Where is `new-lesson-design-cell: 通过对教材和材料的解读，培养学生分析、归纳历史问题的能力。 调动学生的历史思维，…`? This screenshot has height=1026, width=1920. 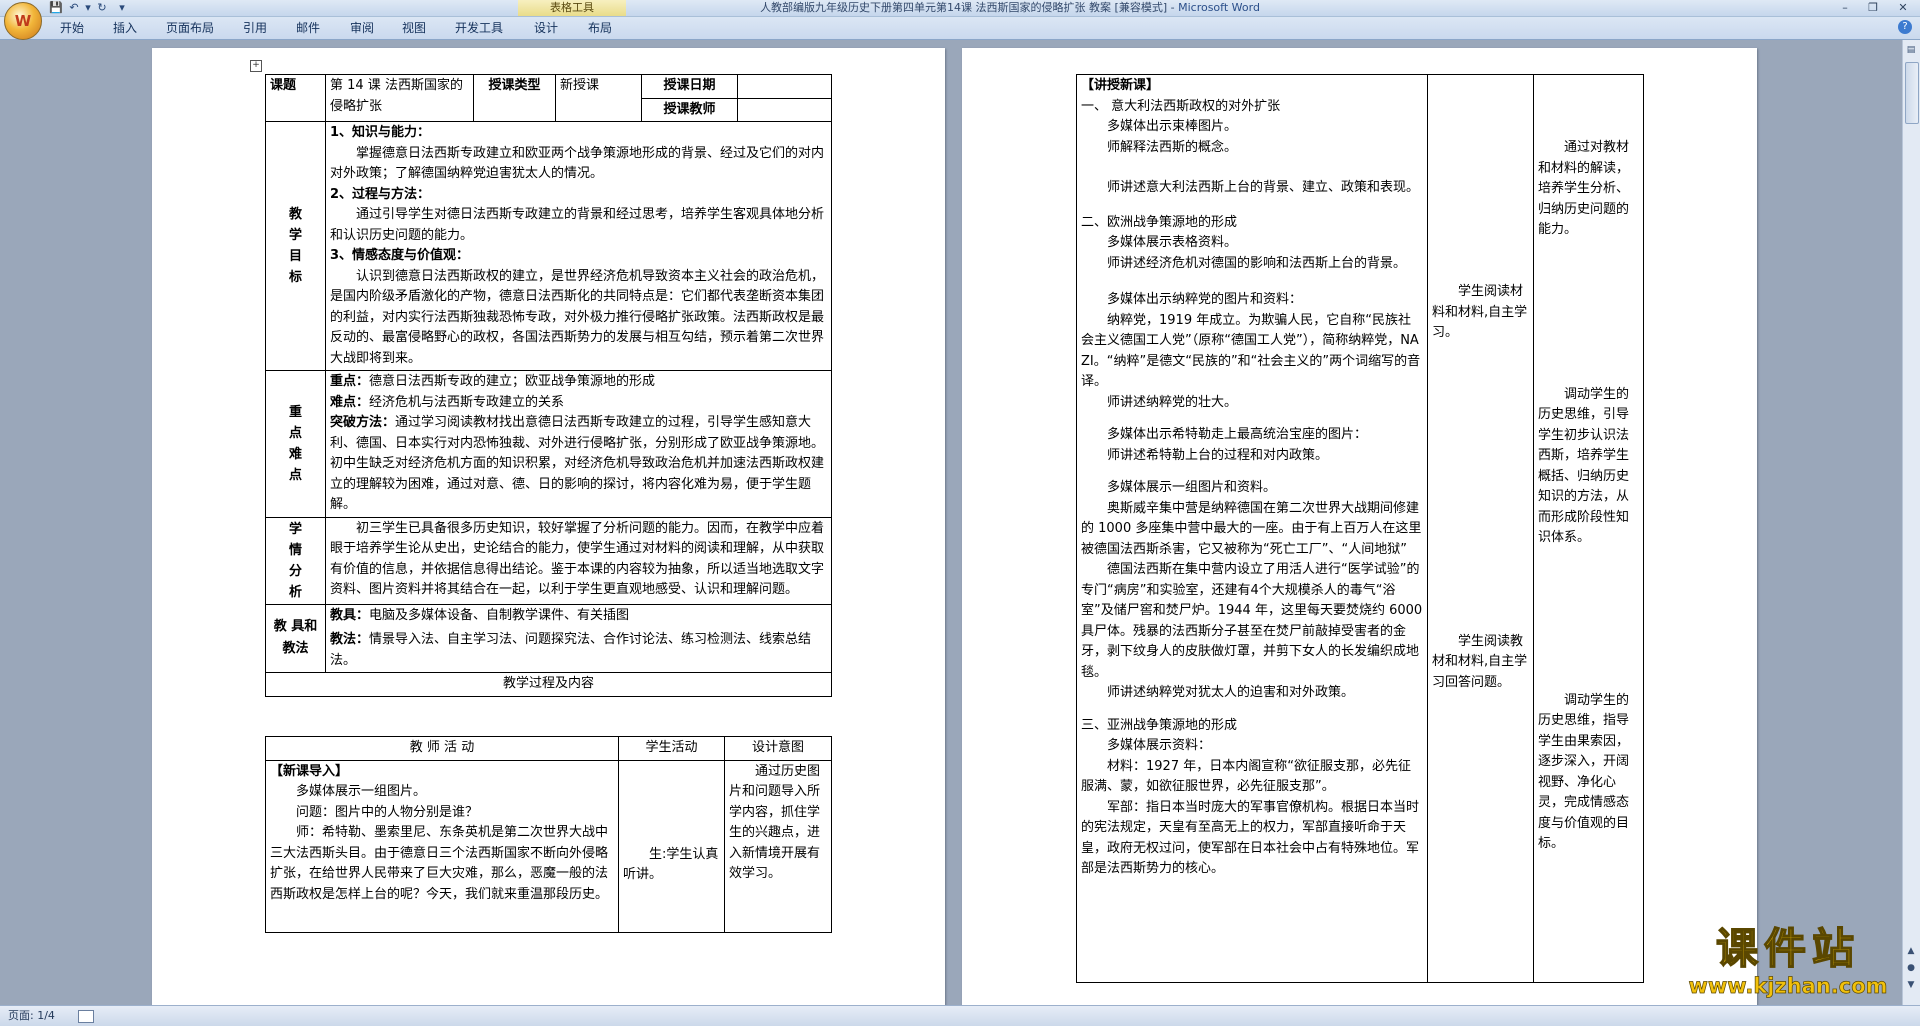
new-lesson-design-cell: 通过对教材和材料的解读，培养学生分析、归纳历史问题的能力。 调动学生的历史思维，… is located at coordinates (1588, 528).